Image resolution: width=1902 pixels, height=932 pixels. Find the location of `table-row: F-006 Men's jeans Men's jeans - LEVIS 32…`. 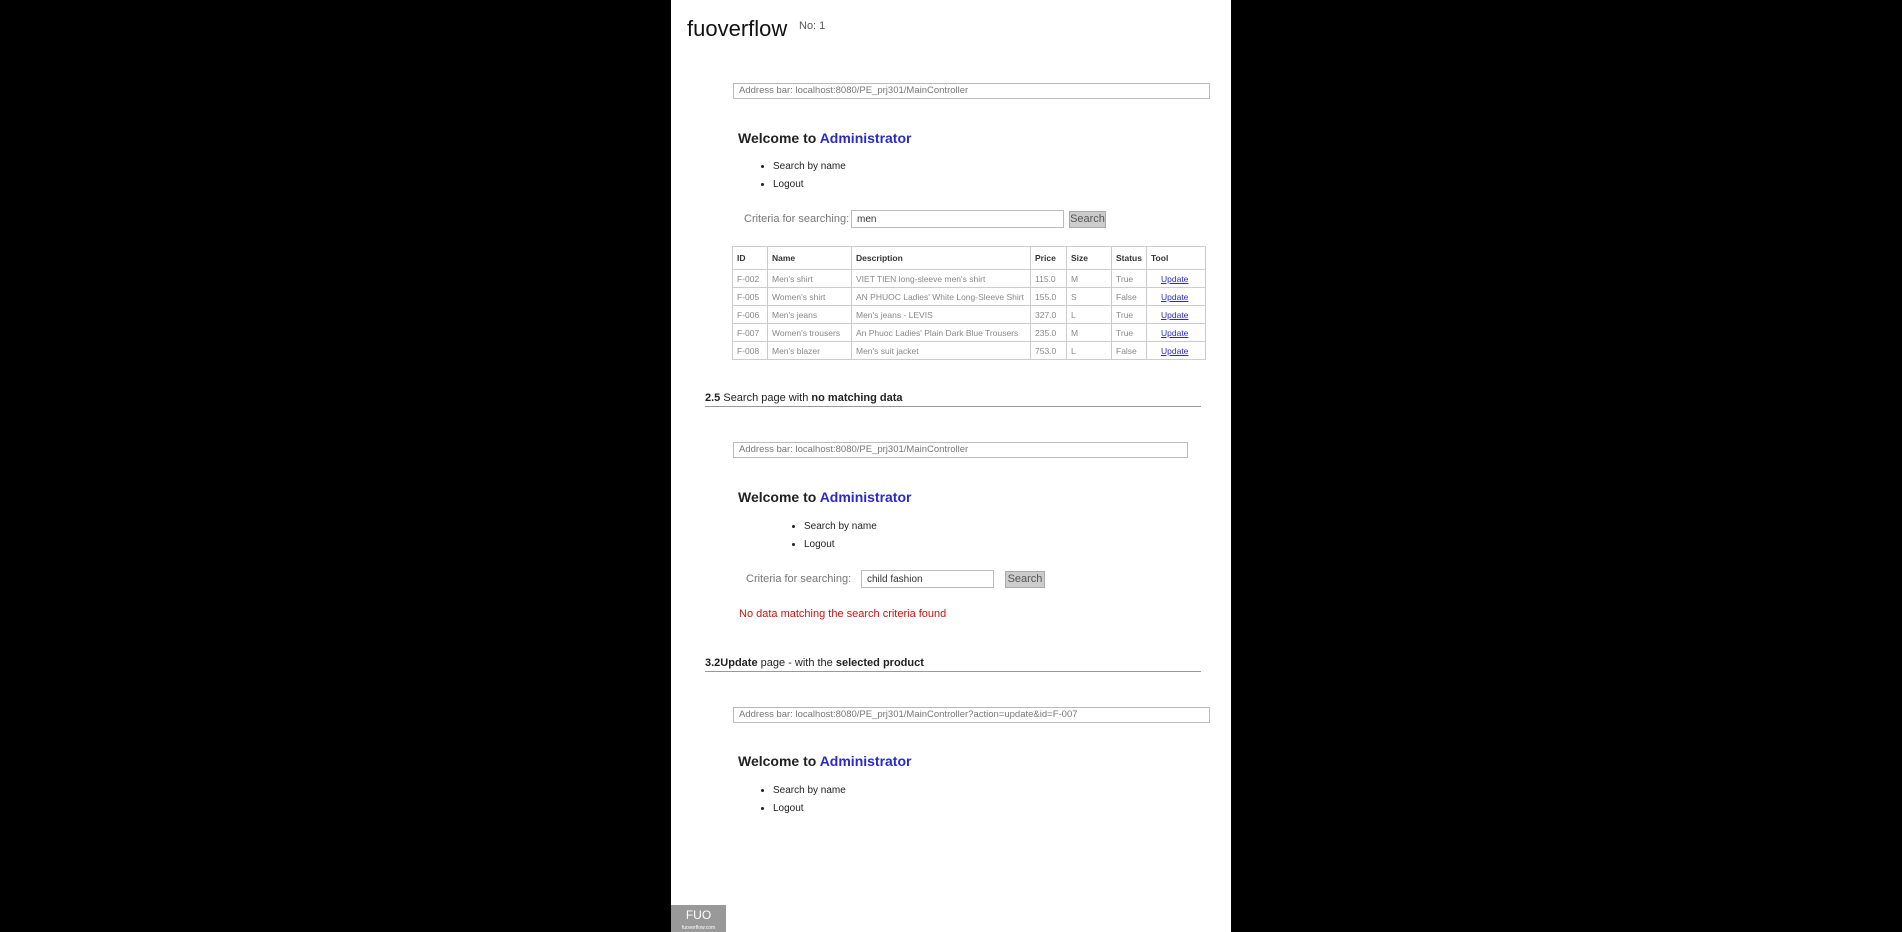

table-row: F-006 Men's jeans Men's jeans - LEVIS 32… is located at coordinates (969, 314).